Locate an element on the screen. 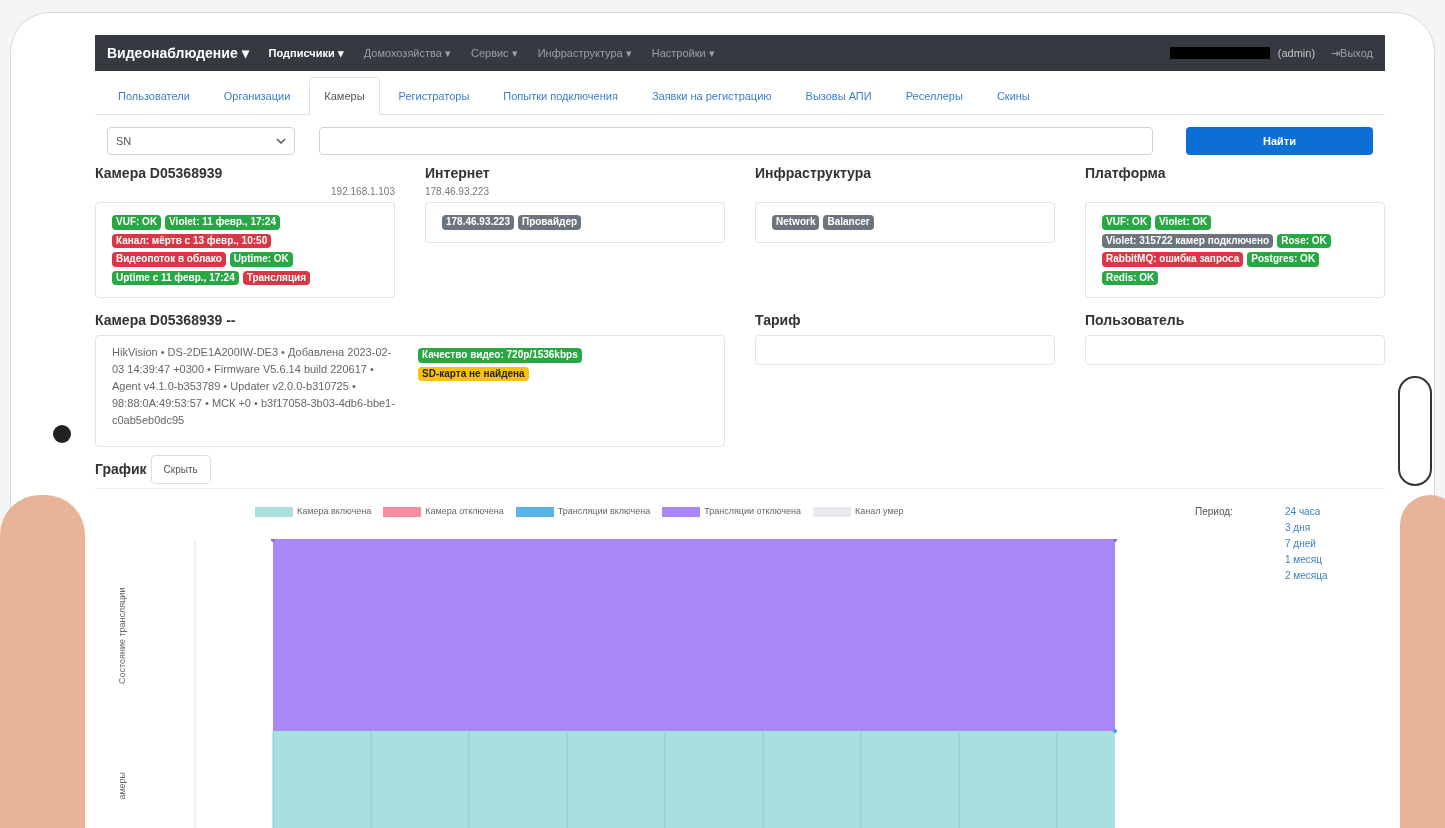 The width and height of the screenshot is (1445, 828). status-badge: Redis: OK is located at coordinates (1130, 277).